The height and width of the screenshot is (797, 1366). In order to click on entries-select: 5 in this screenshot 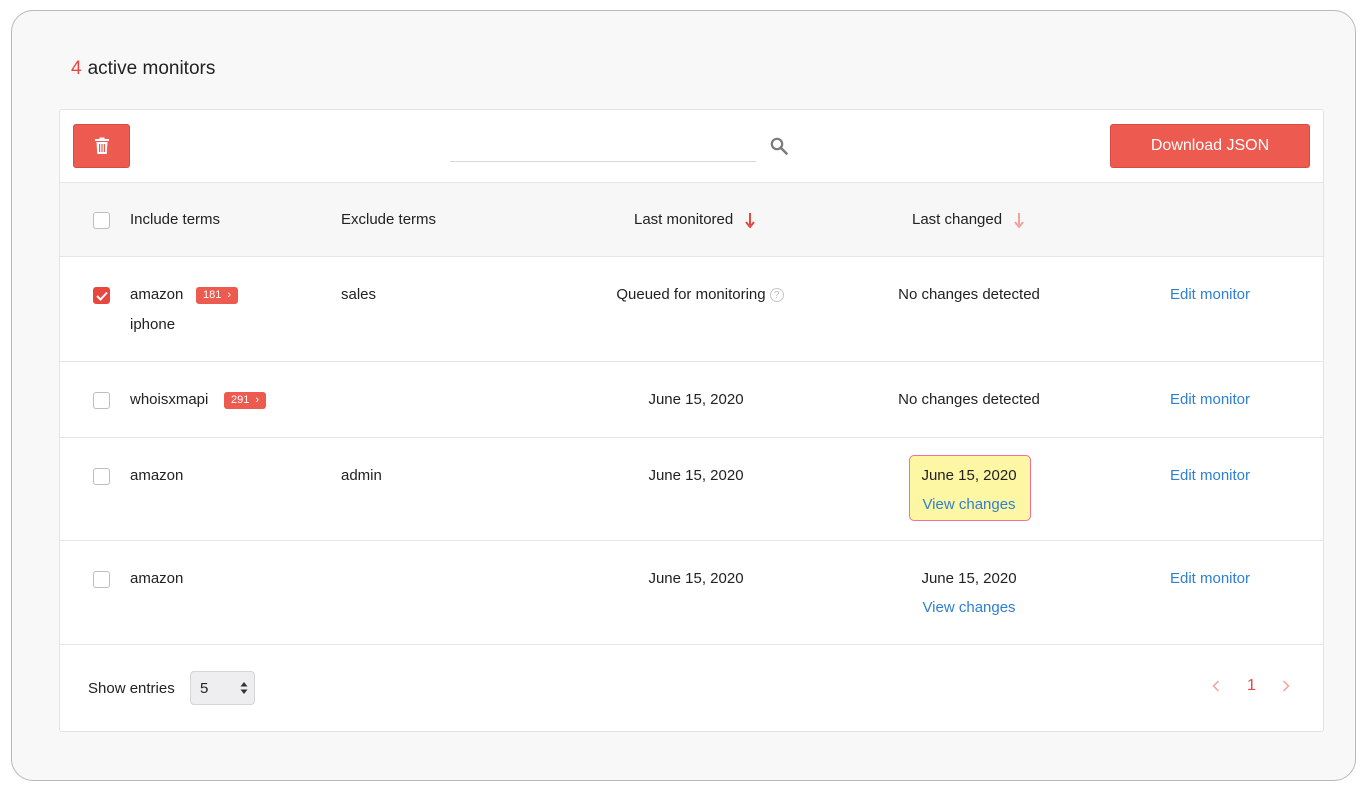, I will do `click(222, 688)`.